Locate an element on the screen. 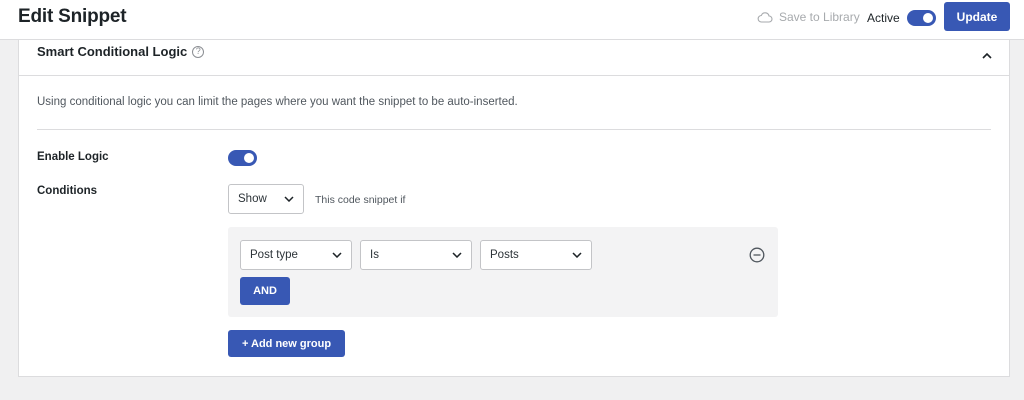  add-new-group-button: + Add new group is located at coordinates (286, 343).